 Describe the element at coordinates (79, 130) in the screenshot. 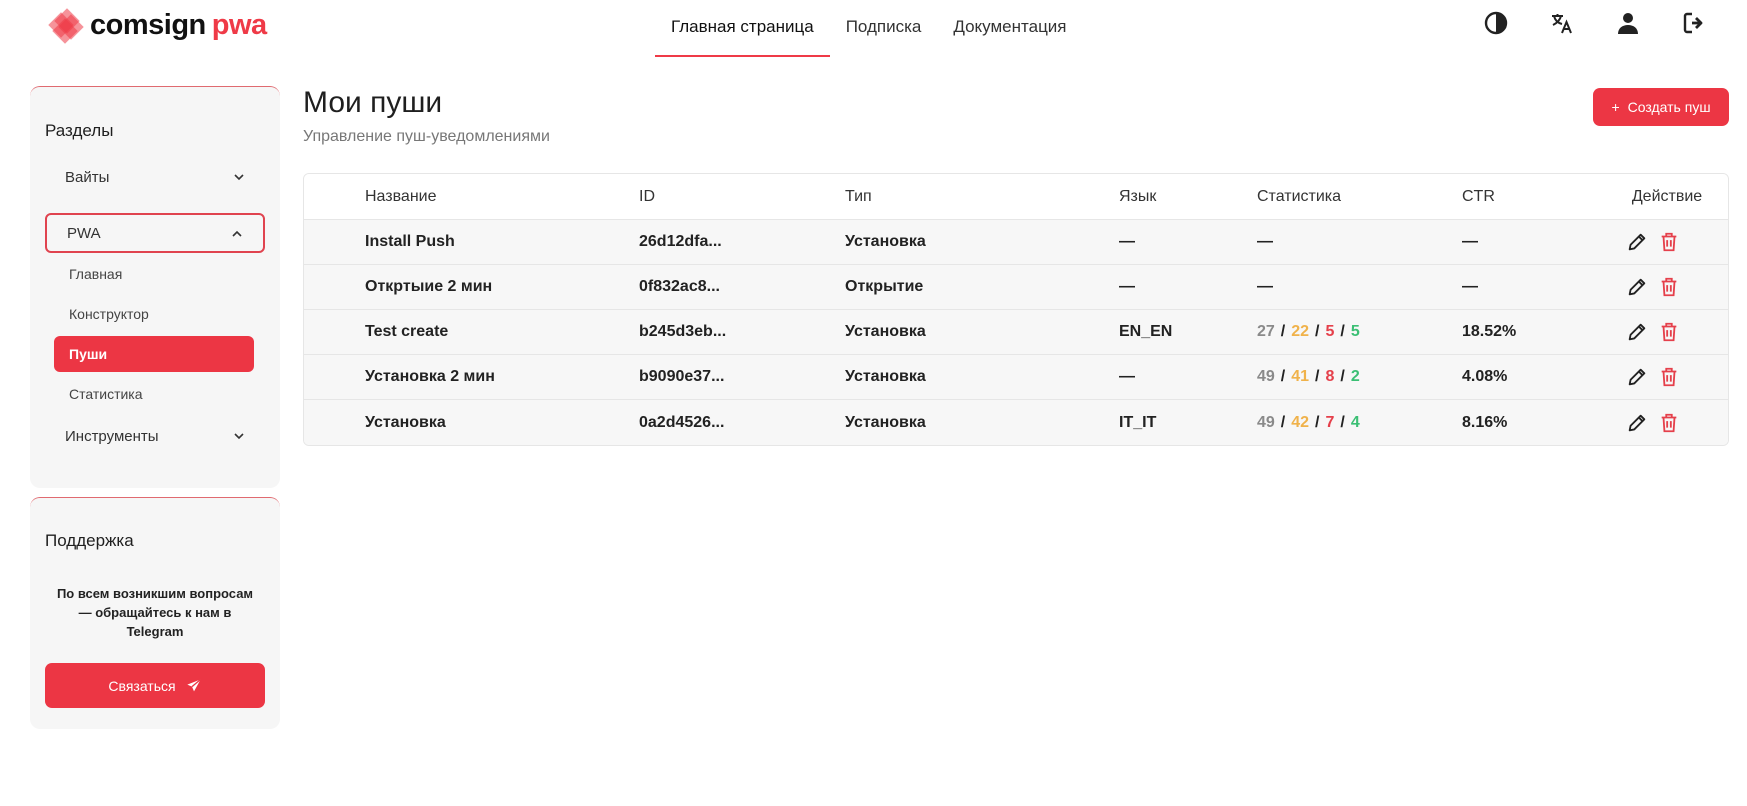

I see `sections-title: Разделы` at that location.